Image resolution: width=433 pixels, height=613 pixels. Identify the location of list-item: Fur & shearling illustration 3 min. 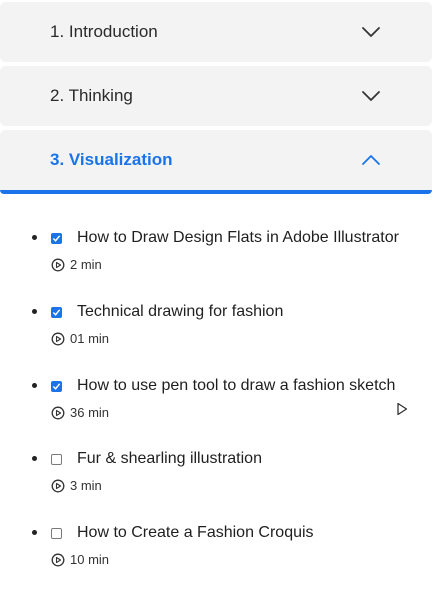
(216, 478).